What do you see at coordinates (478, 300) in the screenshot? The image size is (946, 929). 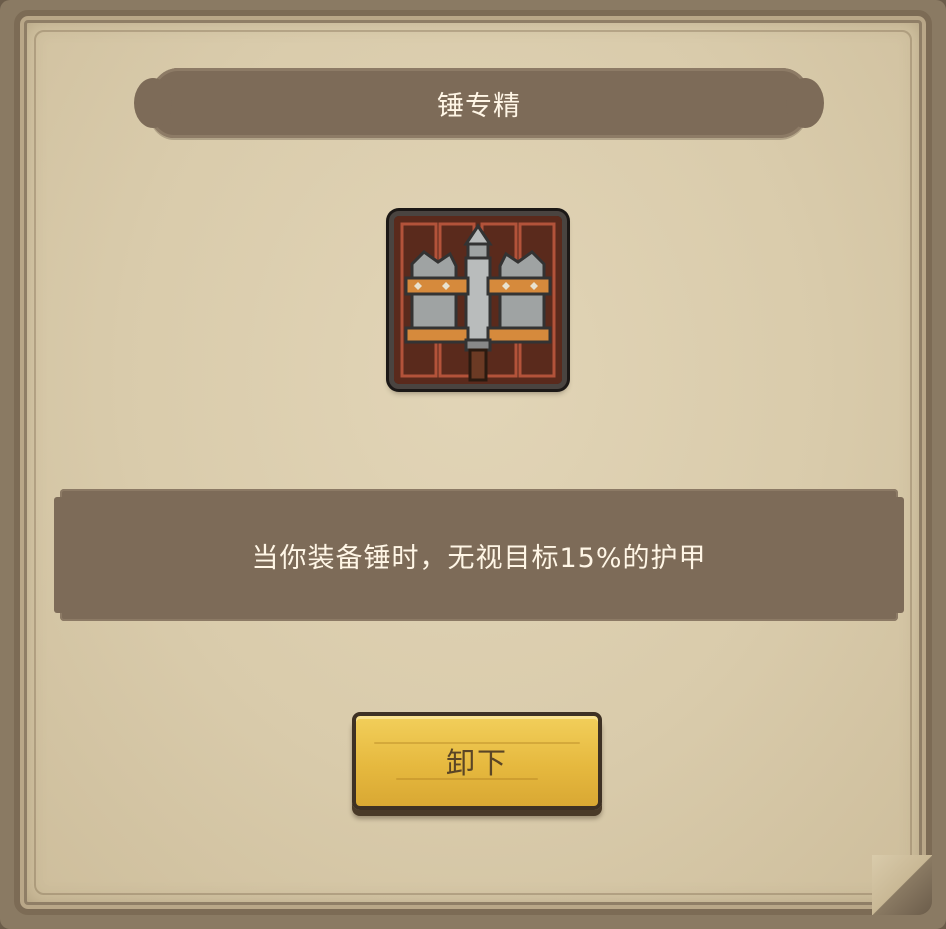 I see `hammer-mastery-icon` at bounding box center [478, 300].